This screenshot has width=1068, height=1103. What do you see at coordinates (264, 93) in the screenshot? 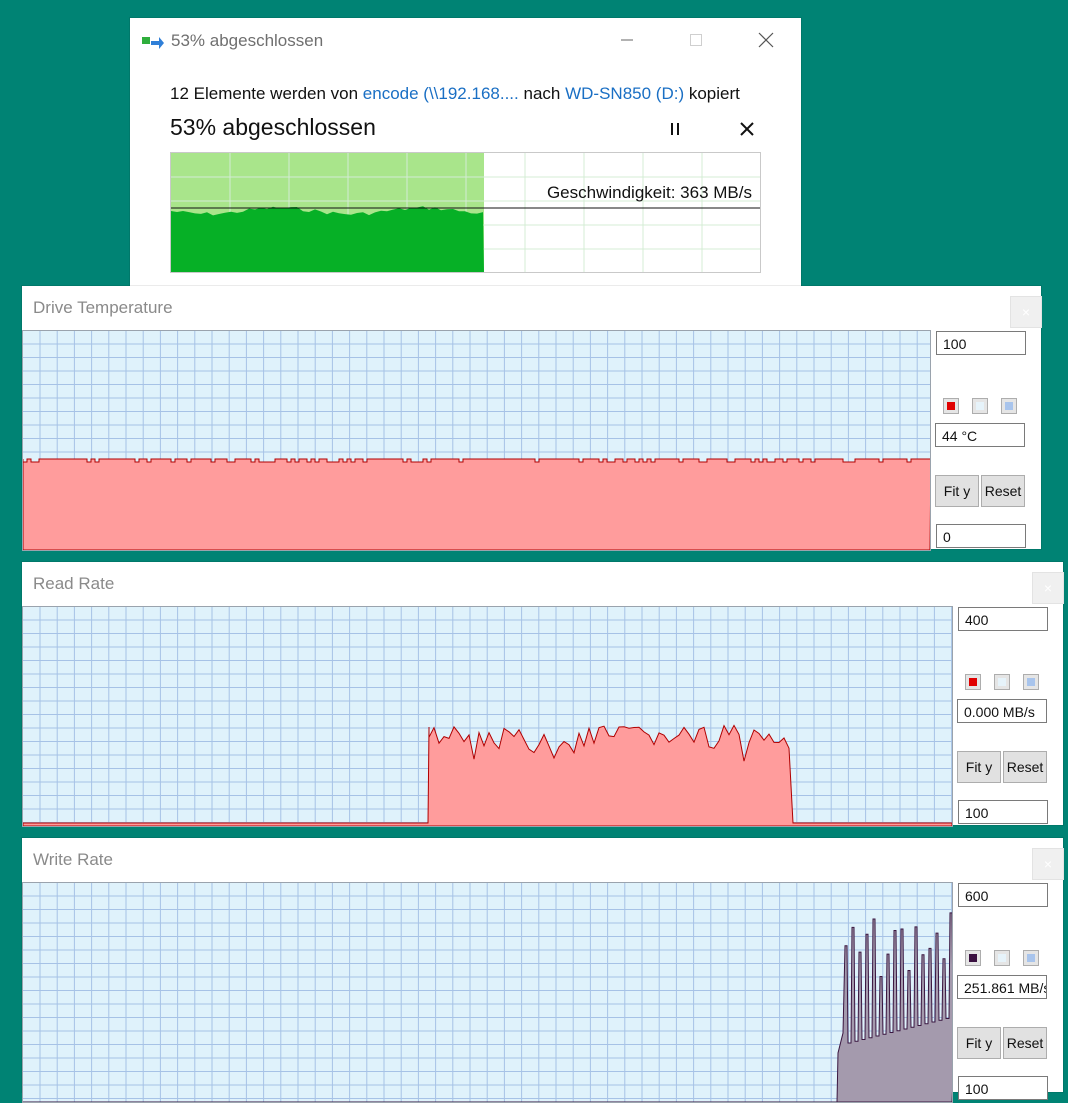
I see `desc-prefix: 12 Elemente werden von` at bounding box center [264, 93].